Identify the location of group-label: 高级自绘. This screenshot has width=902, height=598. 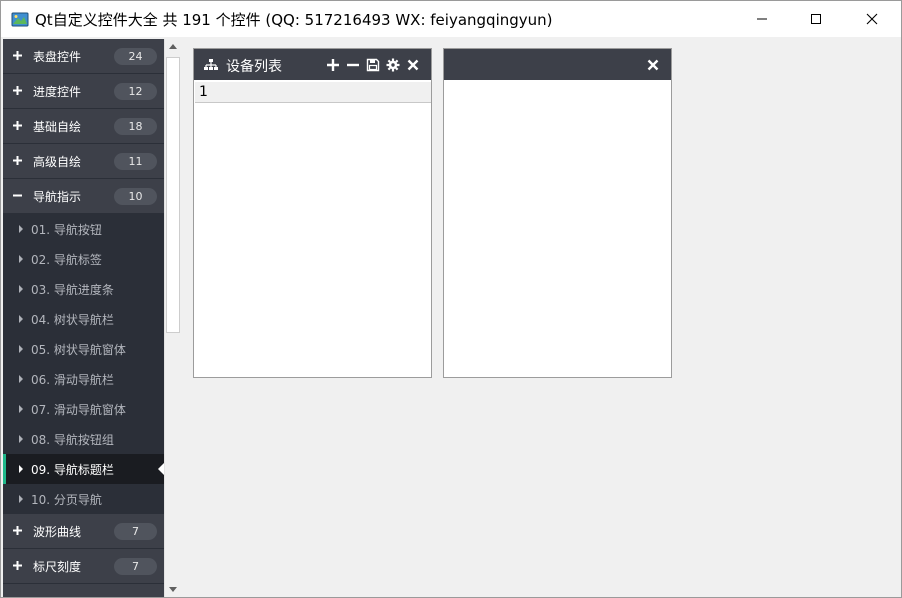
(57, 162).